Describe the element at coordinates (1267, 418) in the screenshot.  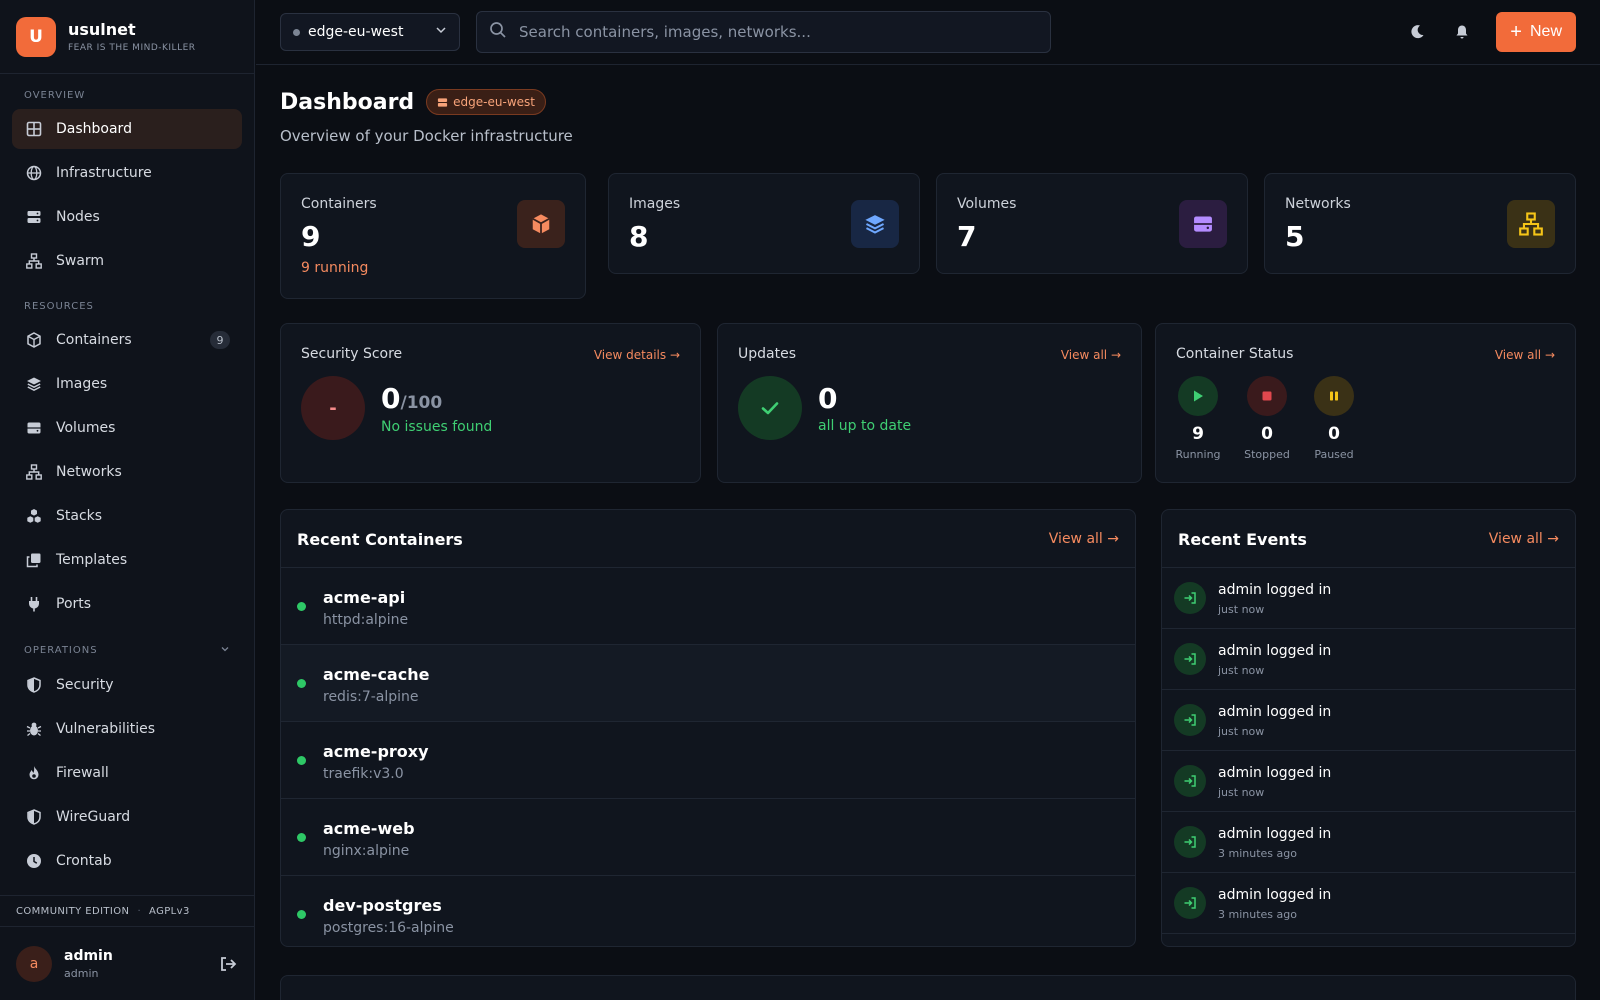
I see `status-stopped: 0 Stopped` at that location.